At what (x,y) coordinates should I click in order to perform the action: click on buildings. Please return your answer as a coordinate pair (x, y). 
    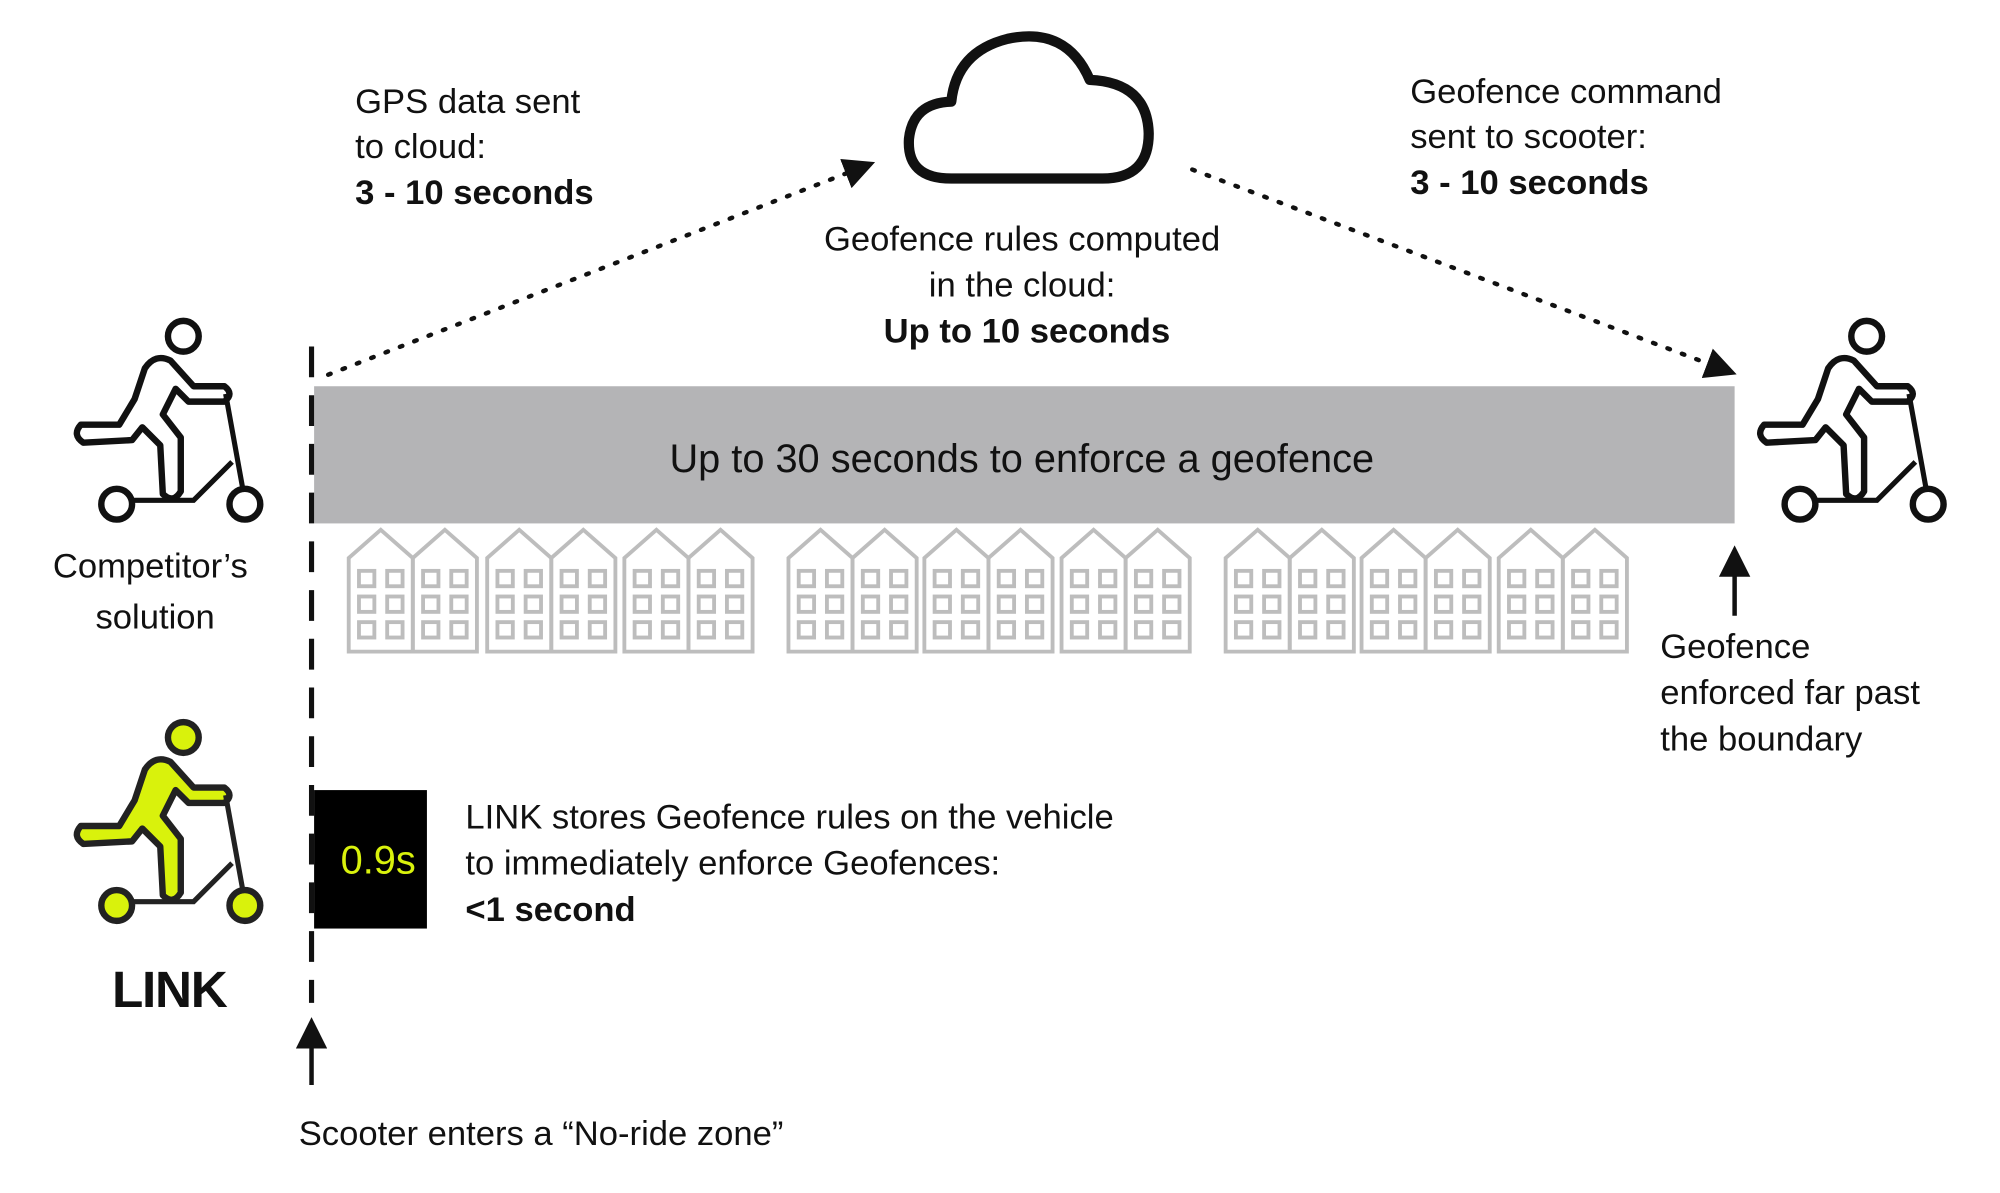
    Looking at the image, I should click on (987, 590).